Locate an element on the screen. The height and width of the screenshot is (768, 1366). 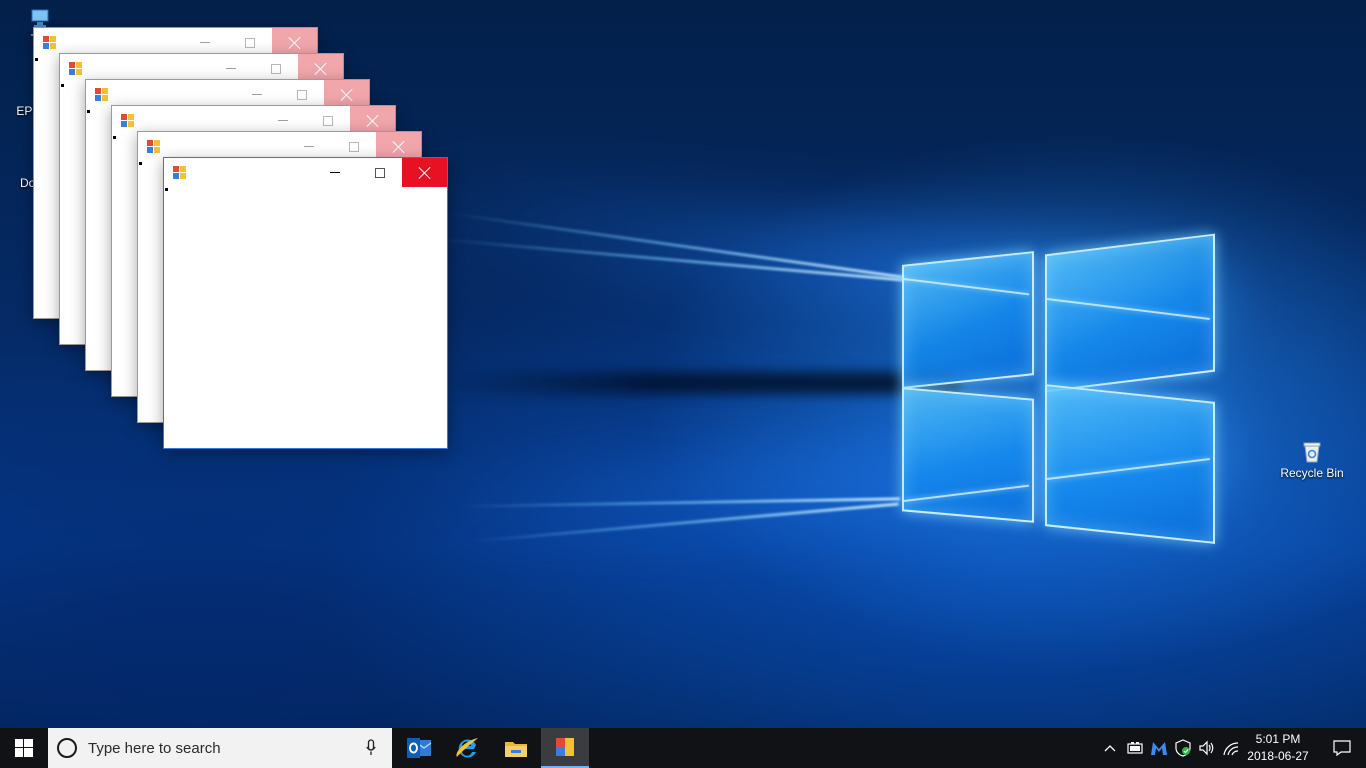
taskbar-clock: 5:01 PM 2018-06-27 is located at coordinates (1278, 748).